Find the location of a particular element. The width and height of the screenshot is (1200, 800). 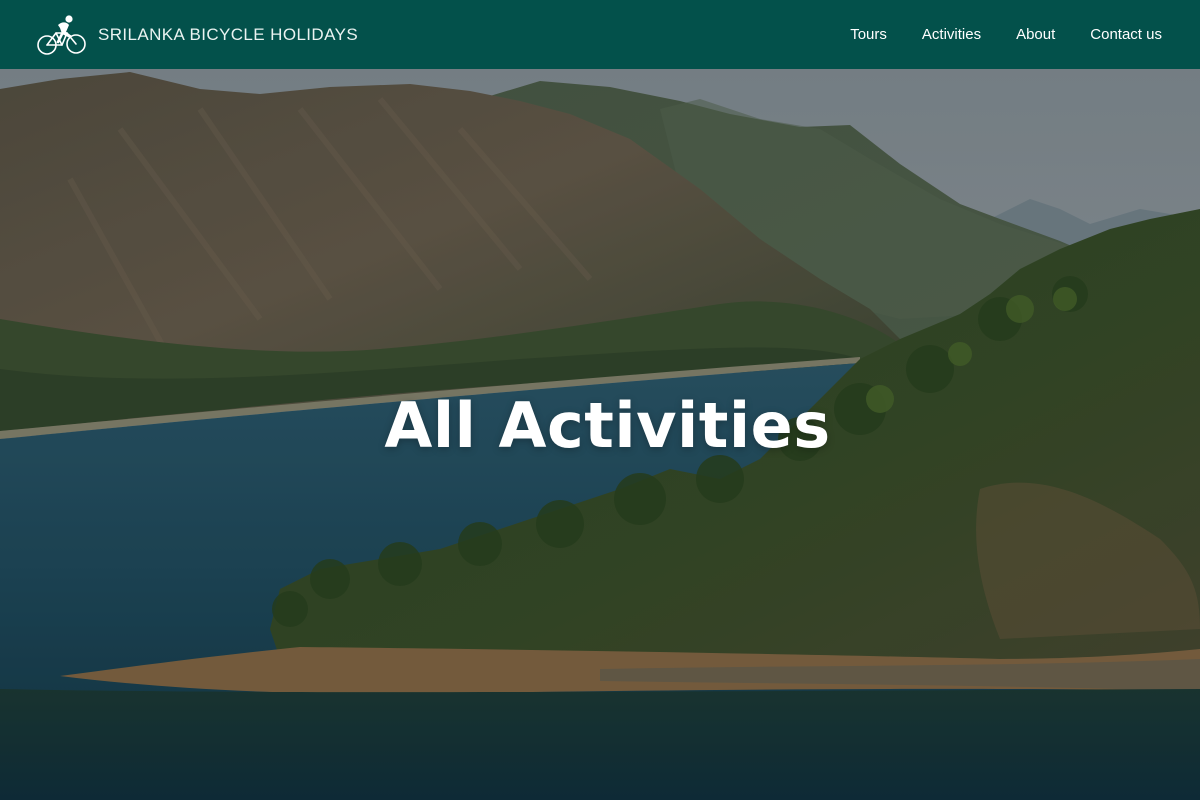

page-title: All Activities is located at coordinates (607, 425).